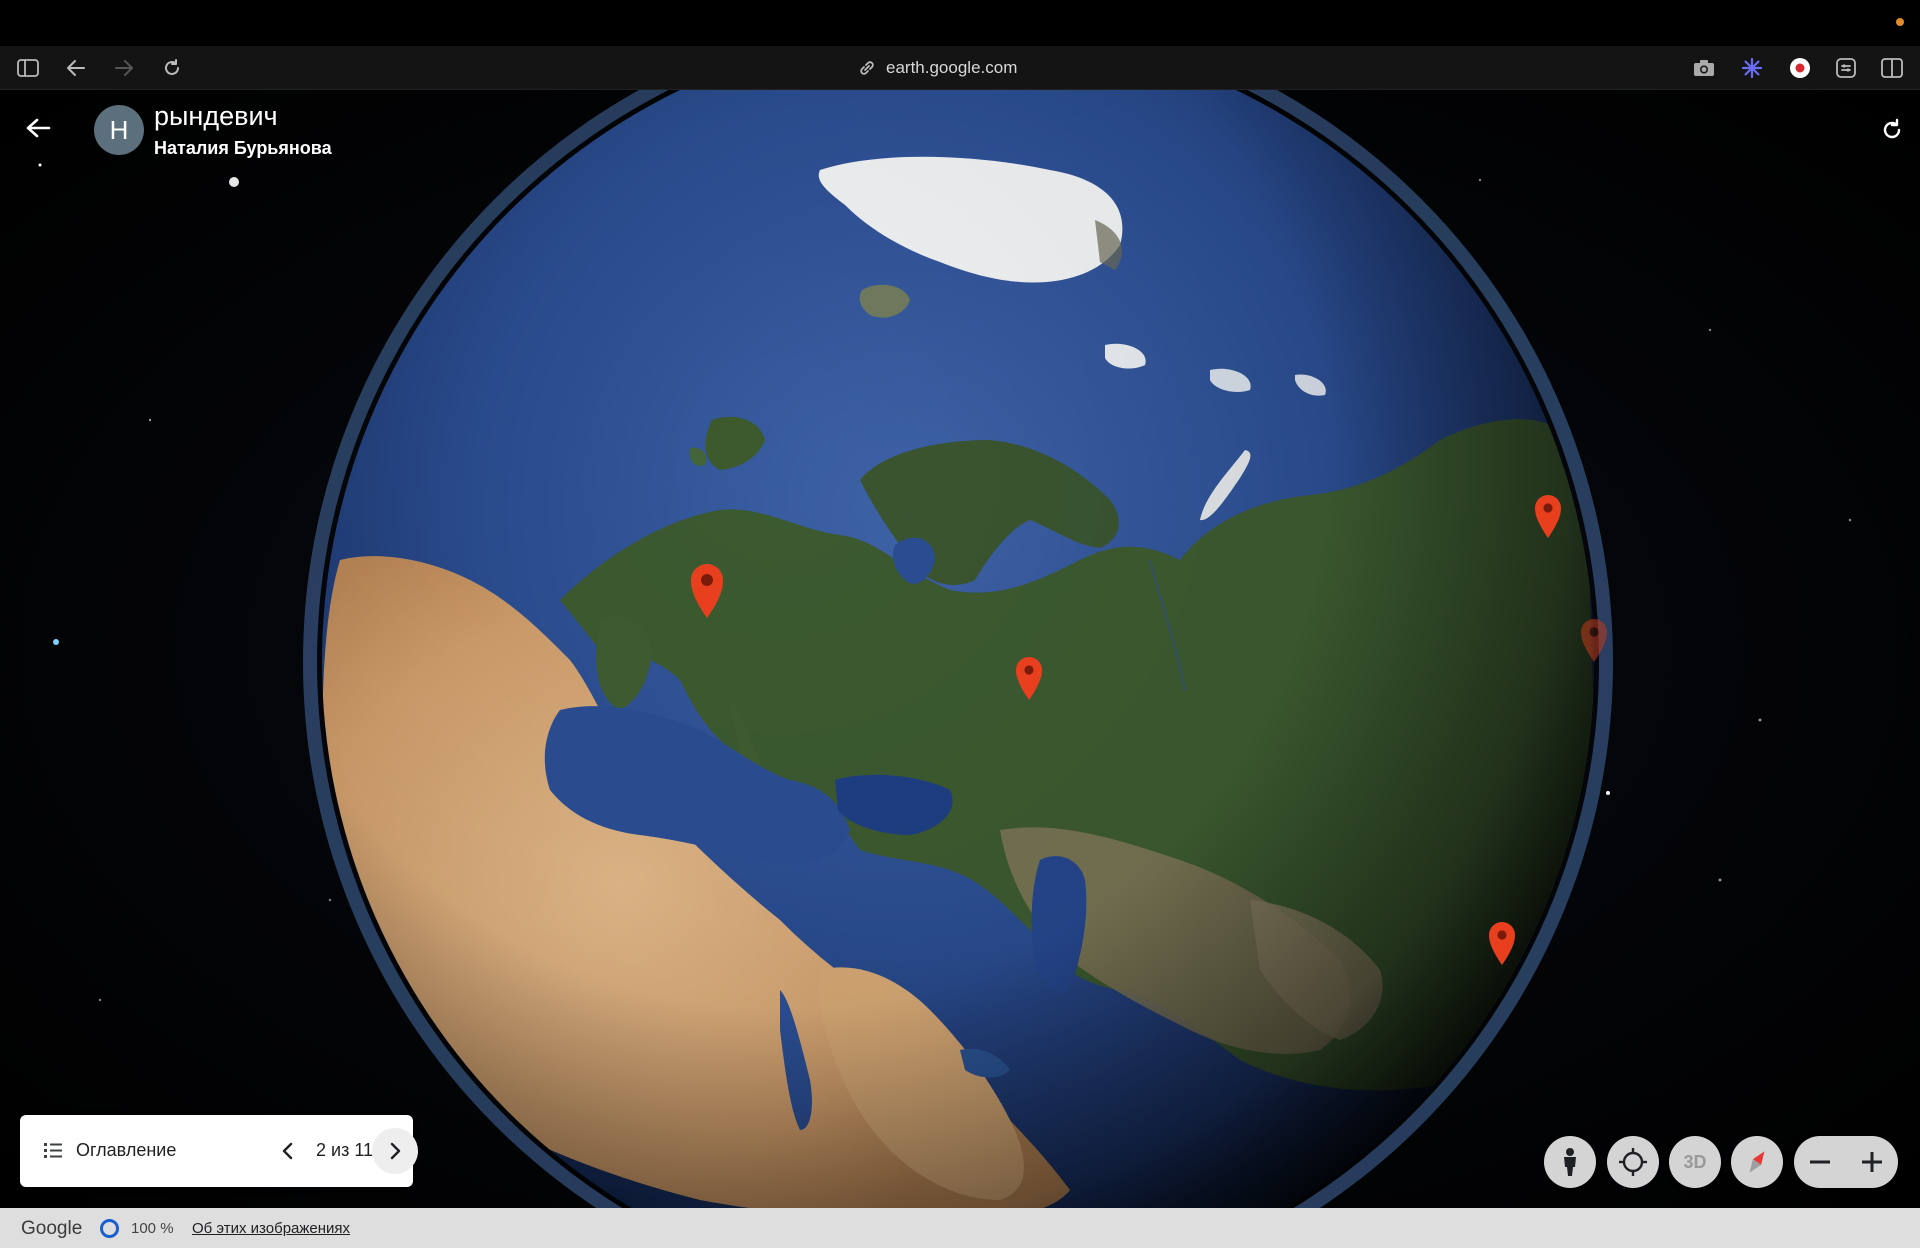 The height and width of the screenshot is (1248, 1920). I want to click on slide-counter: 2 из 11, so click(345, 1150).